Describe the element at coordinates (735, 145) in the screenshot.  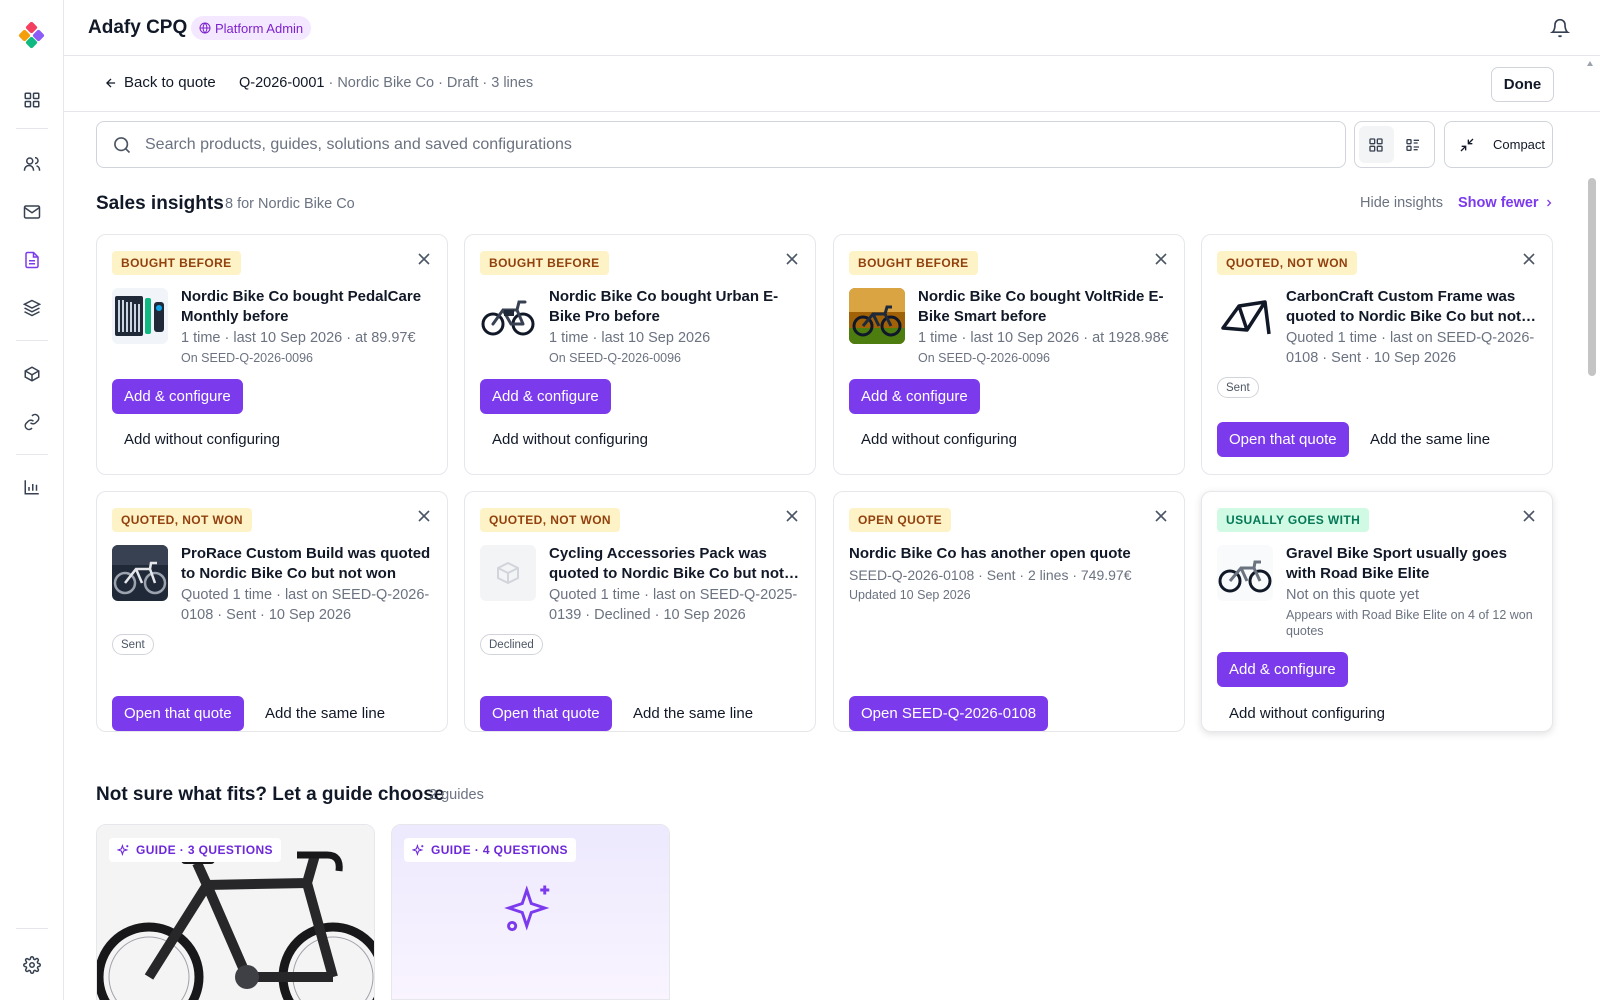
I see `search-input` at that location.